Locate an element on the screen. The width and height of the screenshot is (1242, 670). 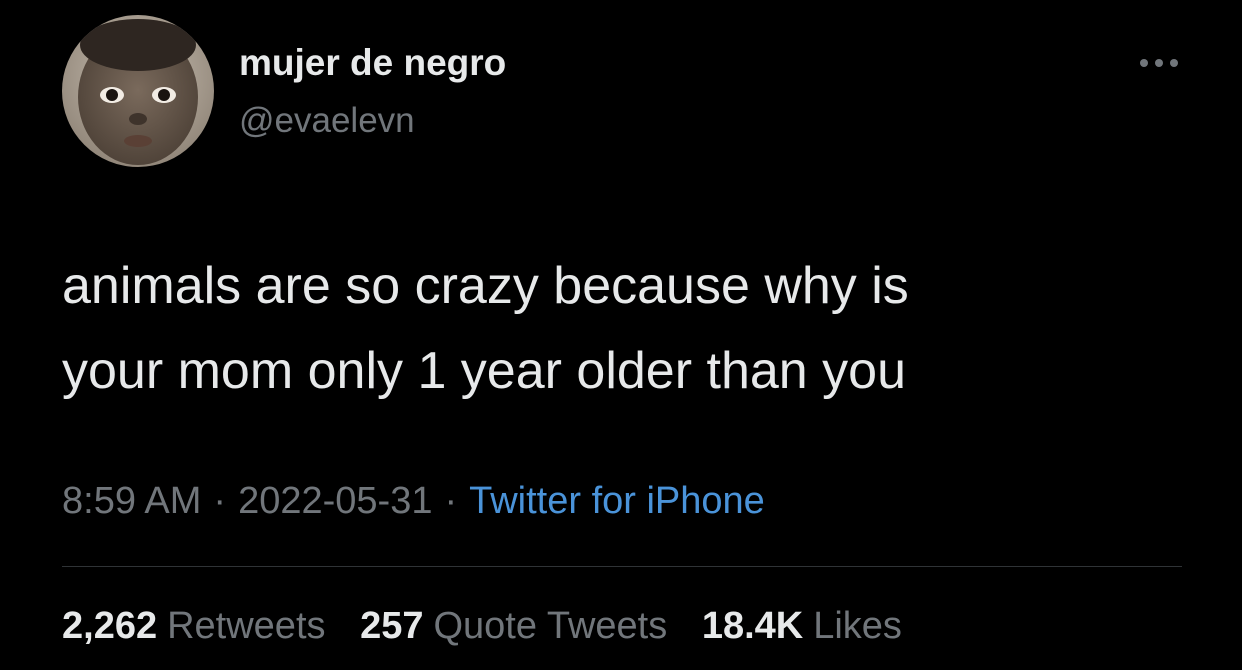
likes-stat: 18.4K Likes is located at coordinates (802, 626).